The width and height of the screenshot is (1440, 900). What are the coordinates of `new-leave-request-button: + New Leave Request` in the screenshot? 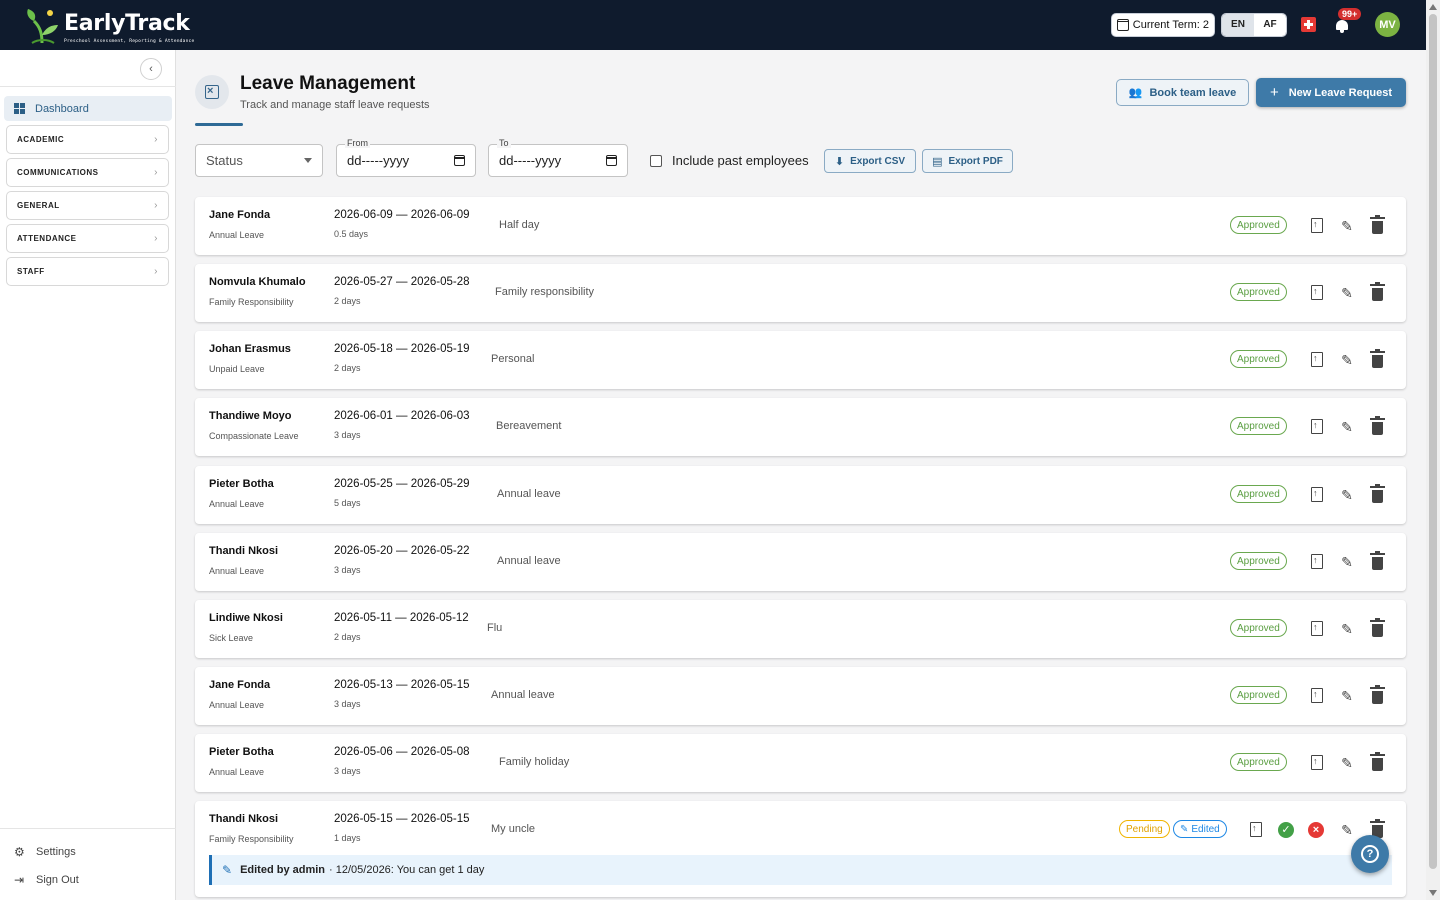 It's located at (1331, 92).